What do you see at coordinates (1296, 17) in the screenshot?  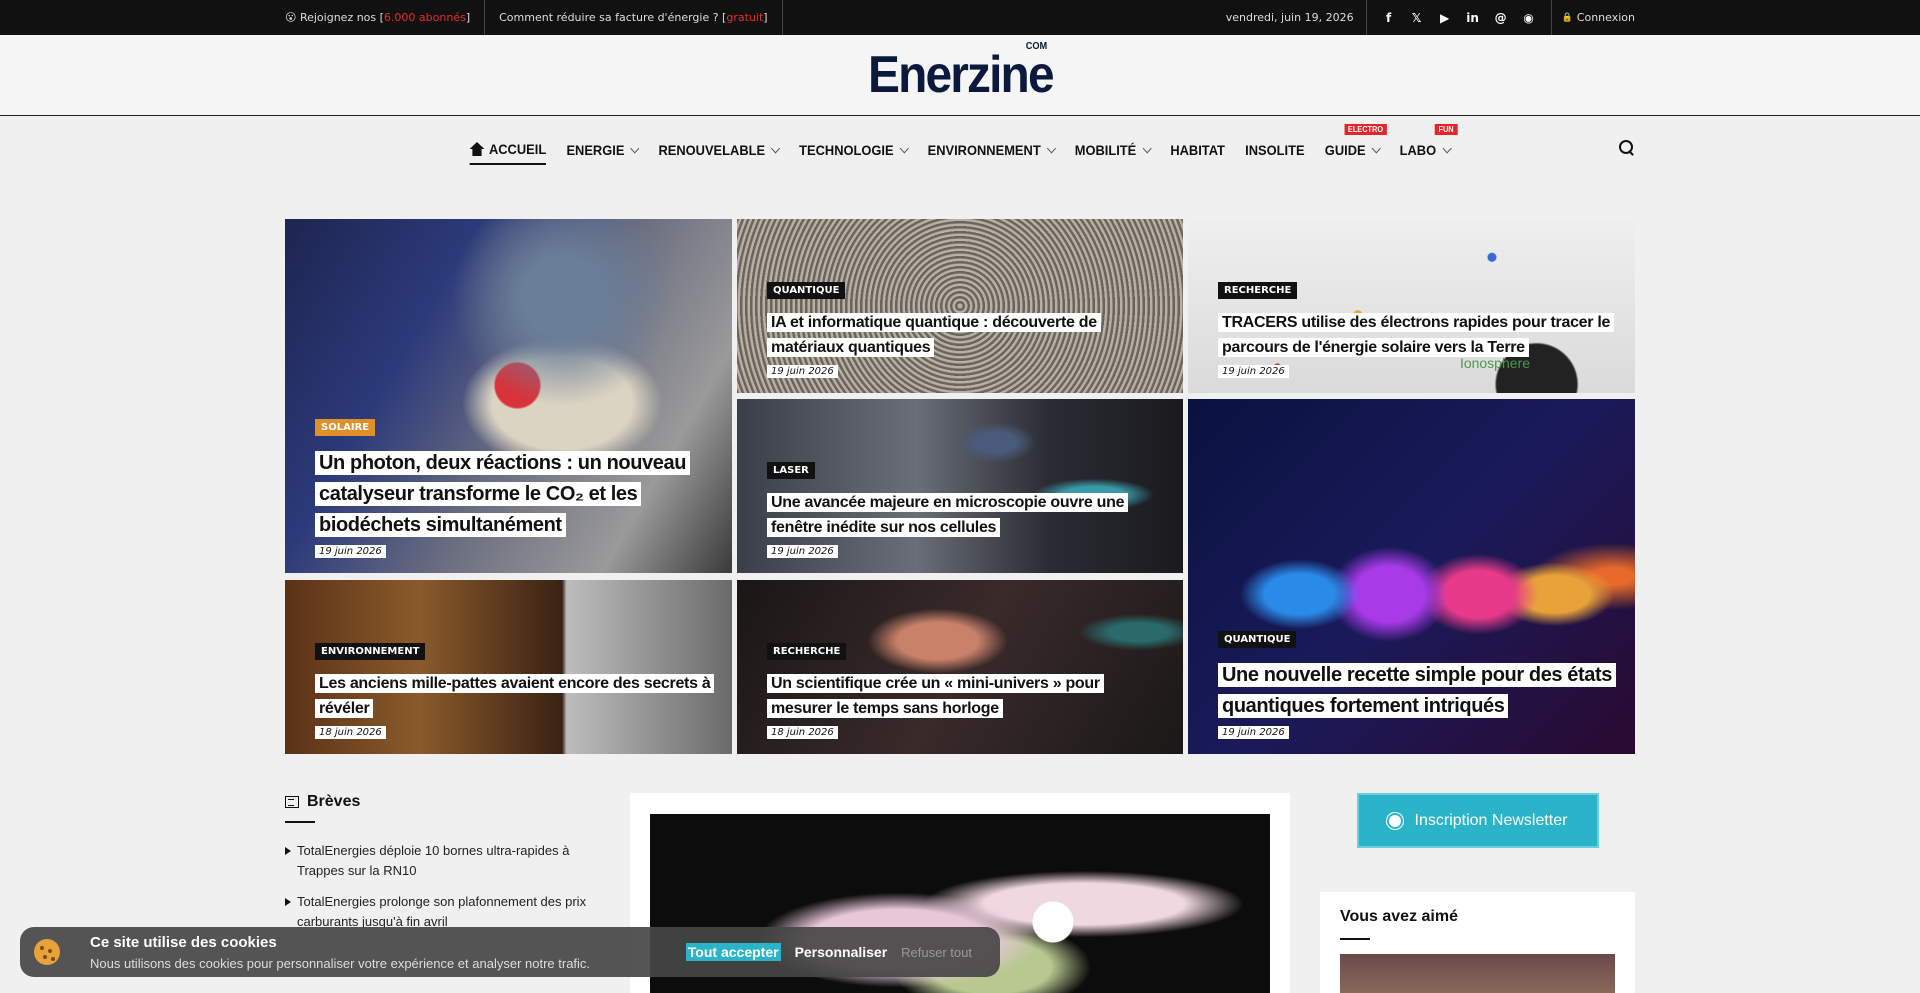 I see `current-date: vendredi, juin 19, 2026` at bounding box center [1296, 17].